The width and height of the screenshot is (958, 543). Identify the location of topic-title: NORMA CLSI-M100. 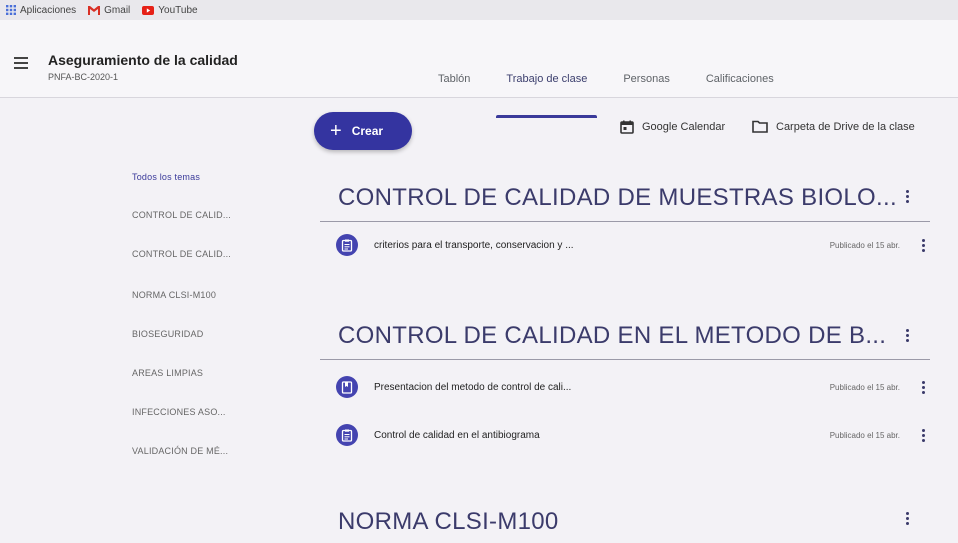
(448, 522).